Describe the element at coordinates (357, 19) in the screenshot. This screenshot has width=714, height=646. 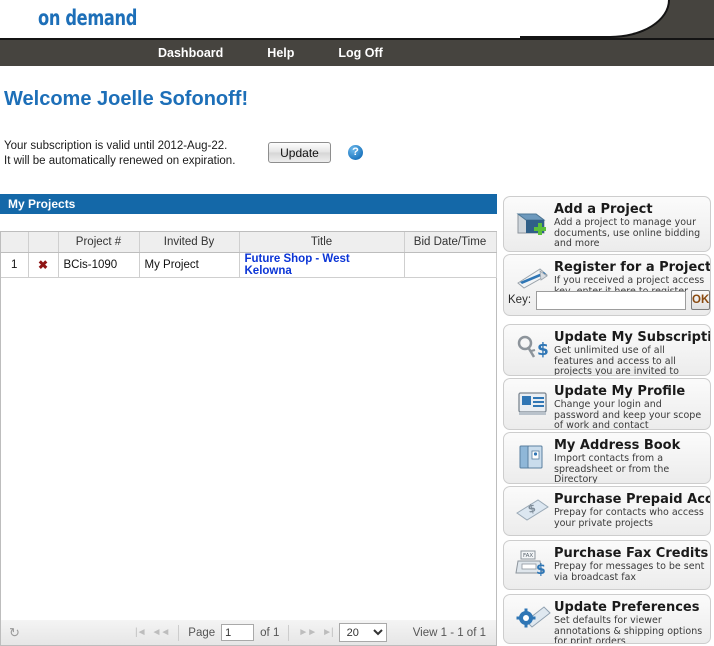
I see `header-band: on demand` at that location.